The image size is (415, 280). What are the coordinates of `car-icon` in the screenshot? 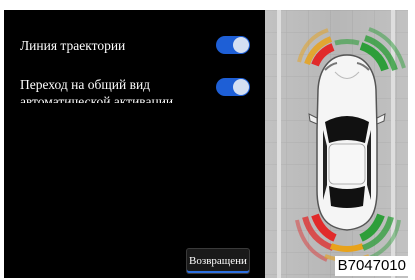 It's located at (347, 142).